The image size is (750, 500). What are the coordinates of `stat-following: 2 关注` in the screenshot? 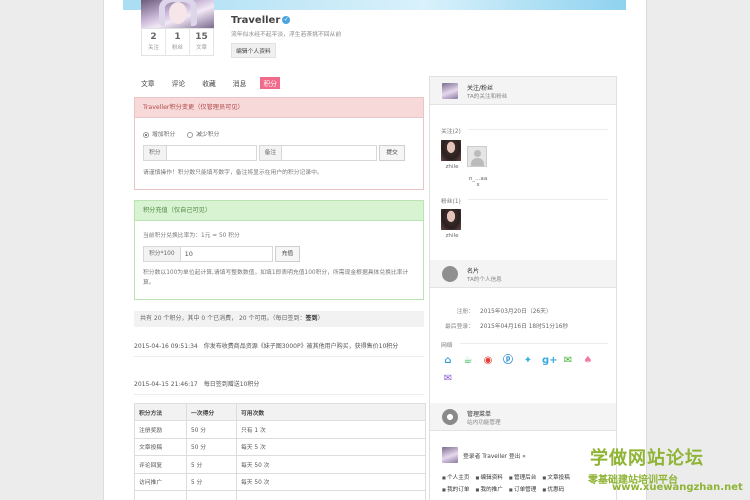 It's located at (154, 42).